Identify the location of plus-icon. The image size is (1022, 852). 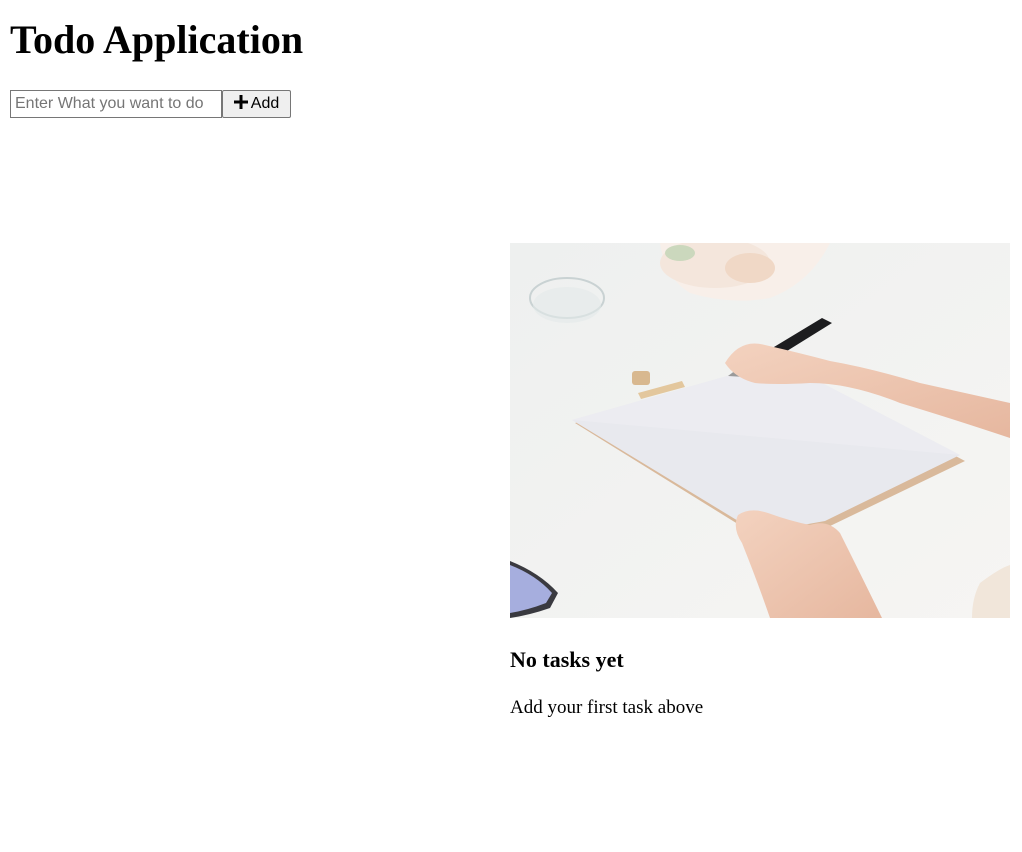
(240, 102).